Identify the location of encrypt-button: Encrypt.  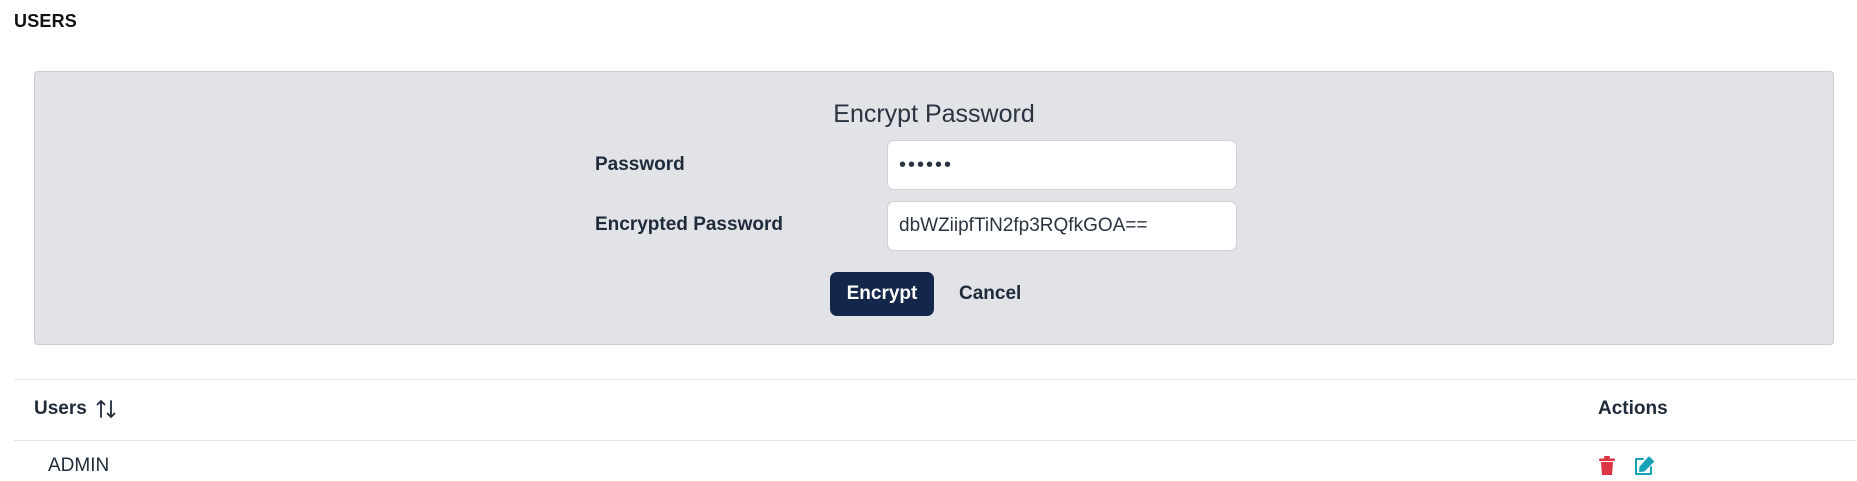
(882, 294).